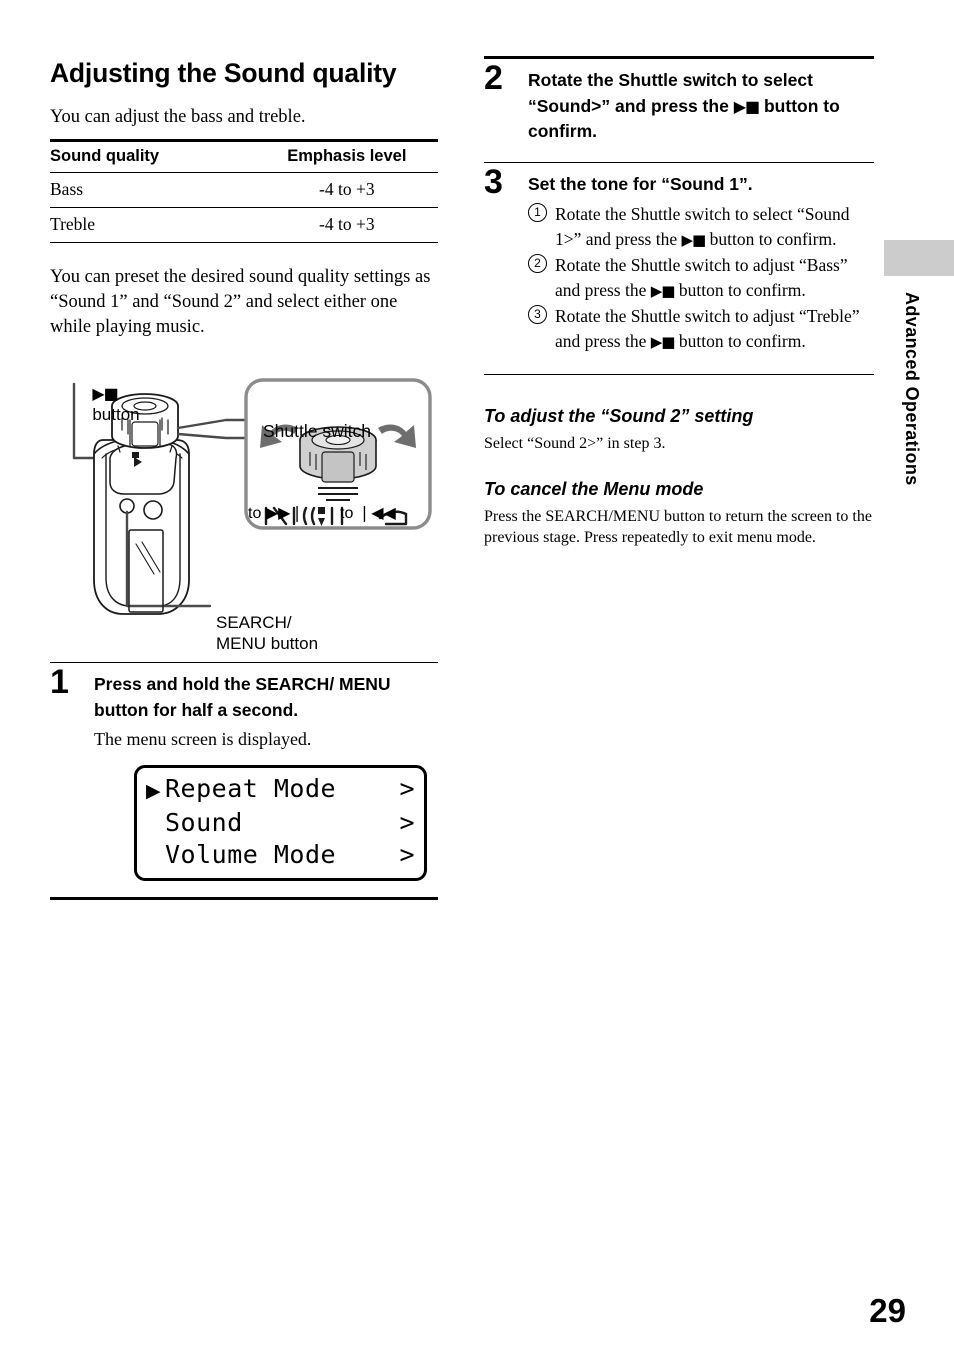  I want to click on page-number: 29, so click(887, 1310).